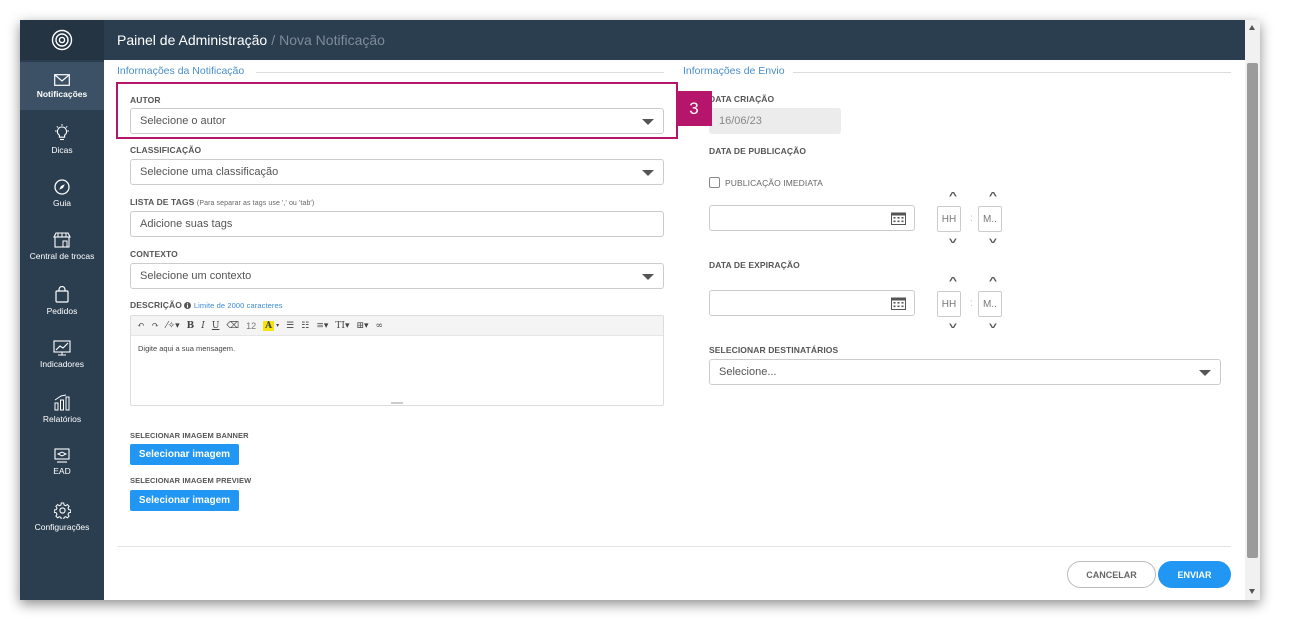 The width and height of the screenshot is (1300, 640). I want to click on chart-icon, so click(62, 348).